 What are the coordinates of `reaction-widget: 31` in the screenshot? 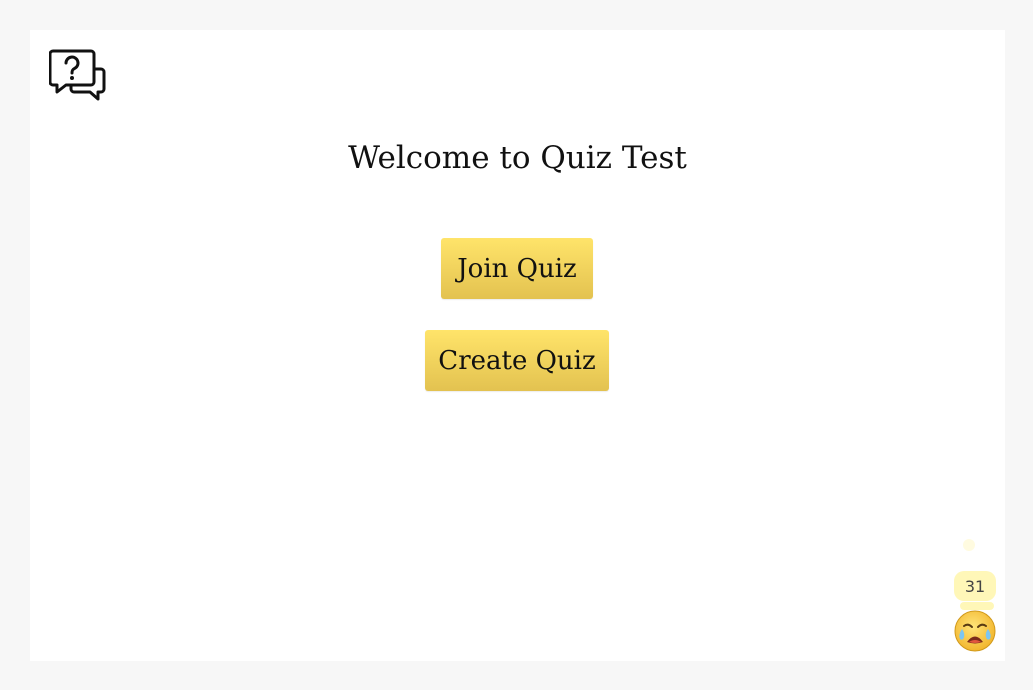 It's located at (975, 594).